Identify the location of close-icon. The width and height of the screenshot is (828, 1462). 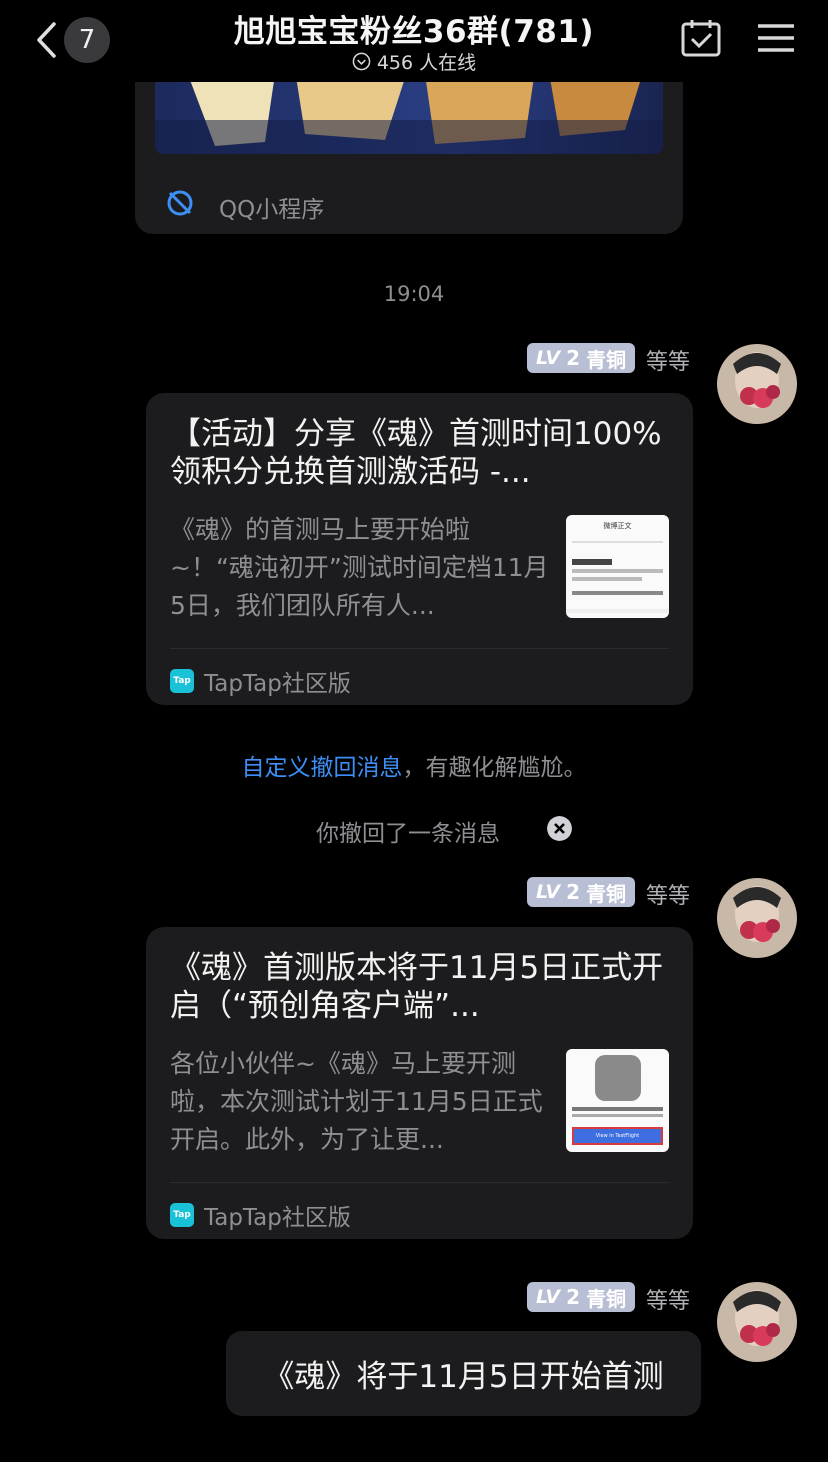
(559, 828).